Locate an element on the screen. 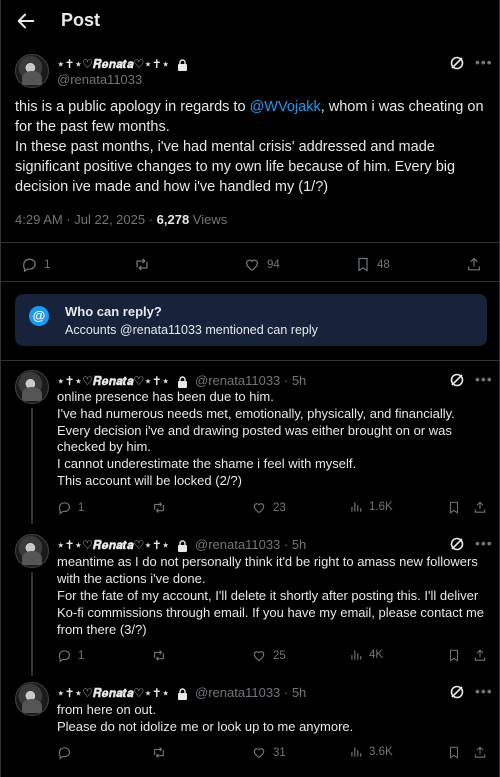 The image size is (500, 777). author-handle: @renata11033 is located at coordinates (99, 79).